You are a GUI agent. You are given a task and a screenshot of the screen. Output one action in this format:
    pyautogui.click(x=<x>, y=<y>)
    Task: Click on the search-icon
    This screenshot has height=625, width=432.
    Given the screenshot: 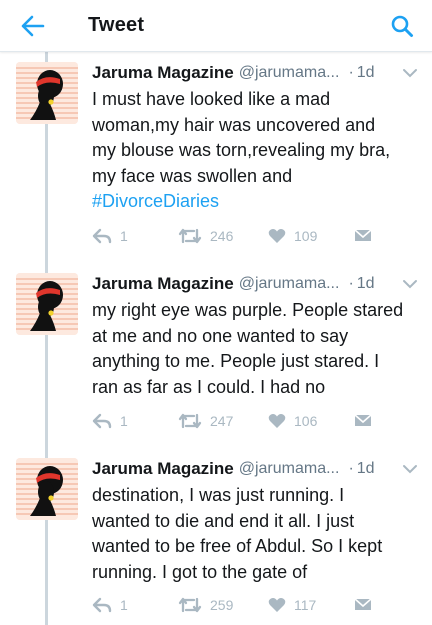 What is the action you would take?
    pyautogui.click(x=402, y=26)
    